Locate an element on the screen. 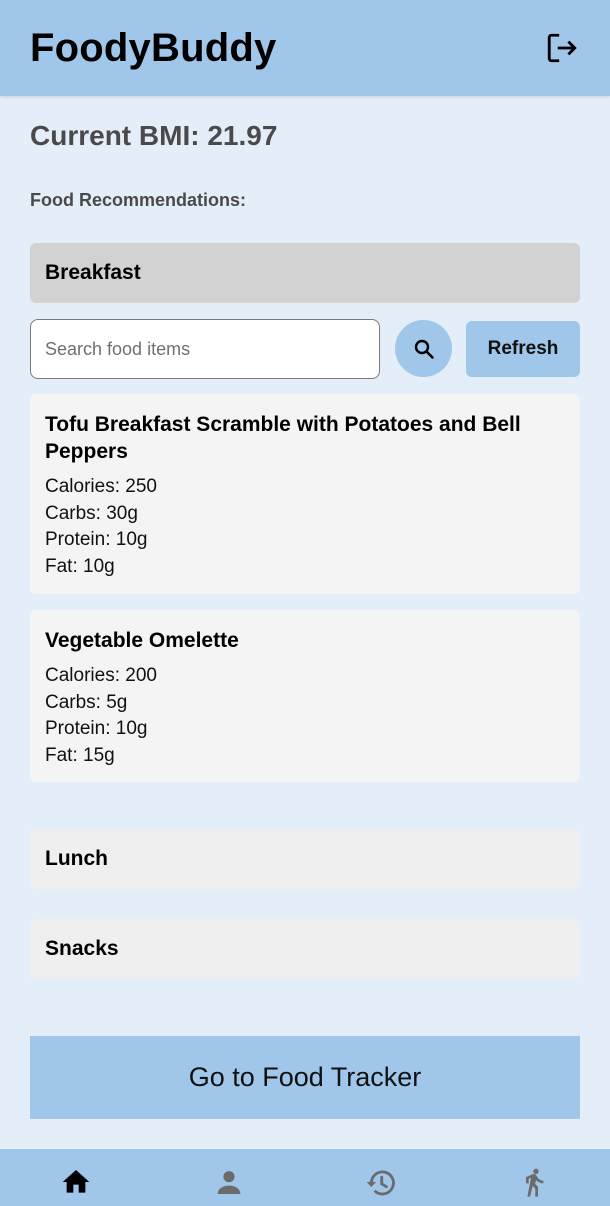 This screenshot has width=610, height=1206. search-button is located at coordinates (423, 348).